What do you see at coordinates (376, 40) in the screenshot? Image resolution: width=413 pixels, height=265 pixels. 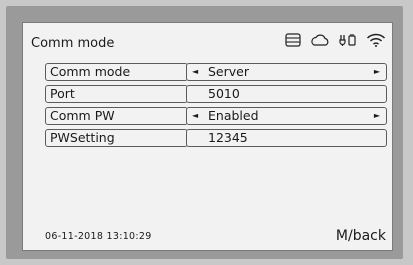 I see `wifi-icon` at bounding box center [376, 40].